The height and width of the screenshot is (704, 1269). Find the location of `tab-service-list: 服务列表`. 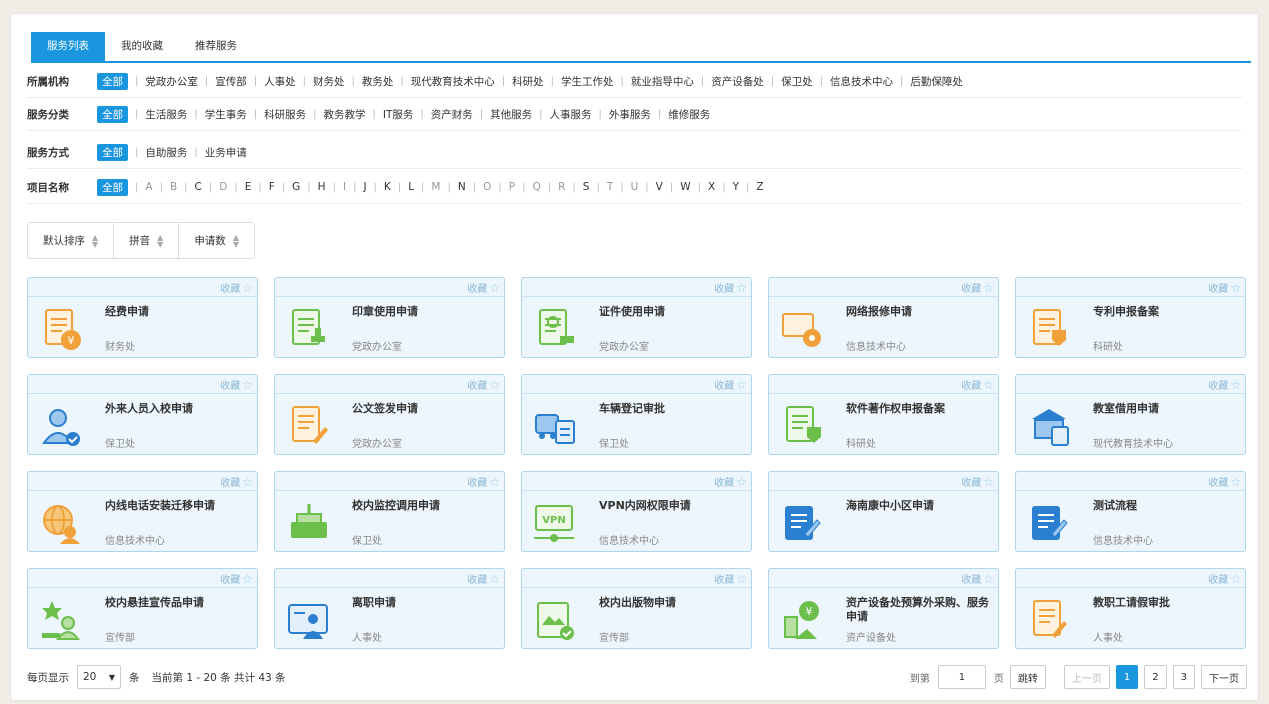

tab-service-list: 服务列表 is located at coordinates (68, 46).